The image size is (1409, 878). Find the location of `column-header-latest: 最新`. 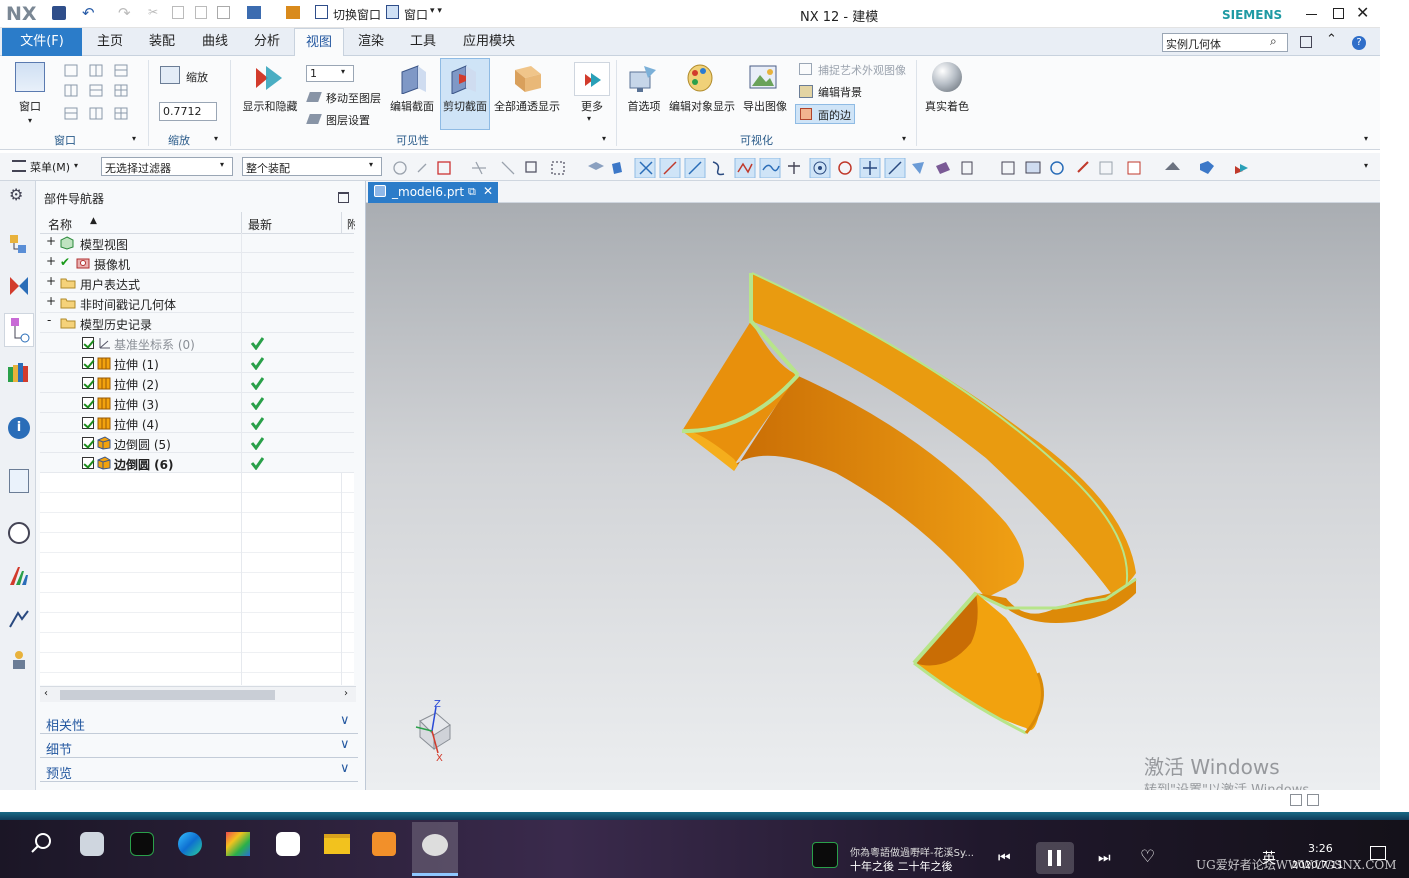

column-header-latest: 最新 is located at coordinates (260, 224).